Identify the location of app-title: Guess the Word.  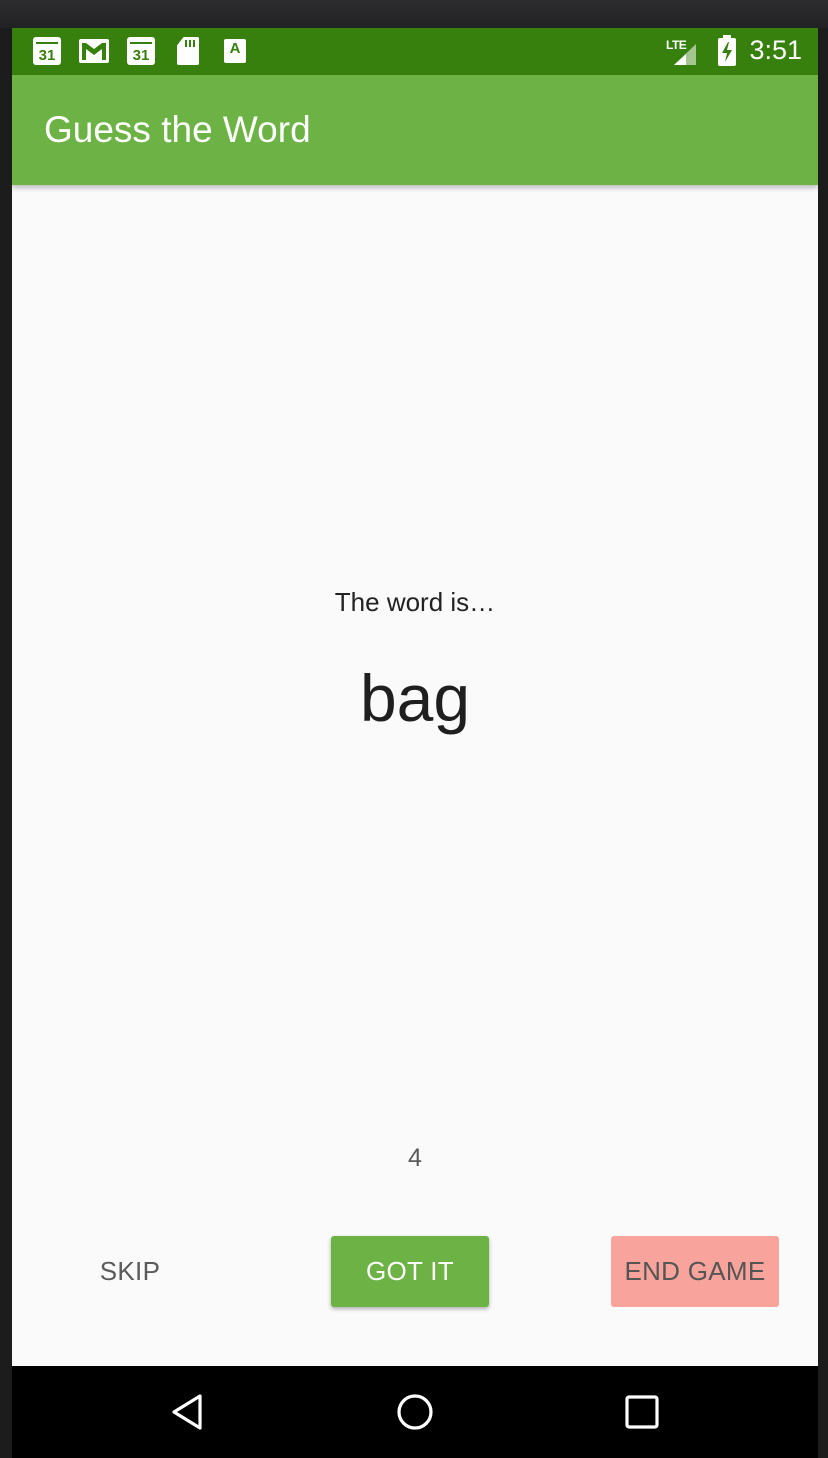
(177, 129).